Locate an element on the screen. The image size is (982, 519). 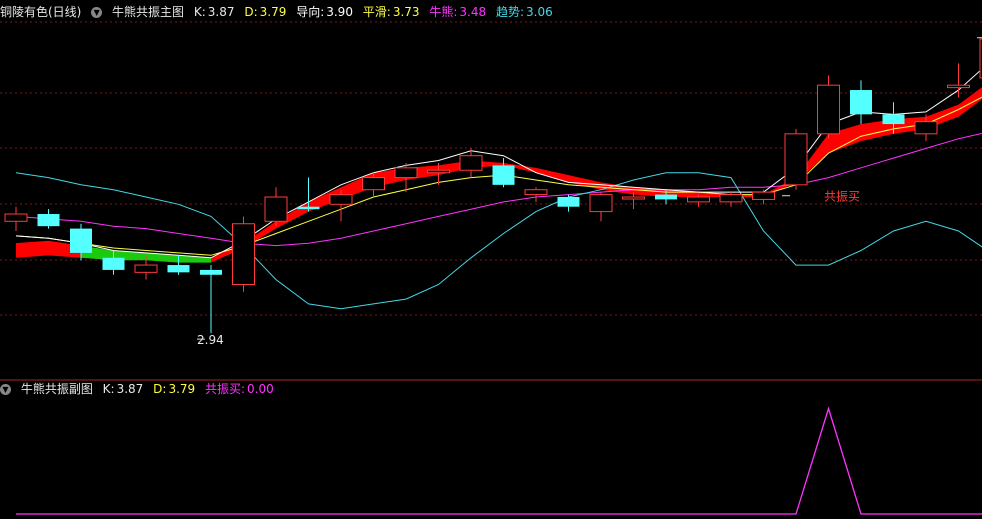
smooth-label: 平滑: is located at coordinates (376, 12).